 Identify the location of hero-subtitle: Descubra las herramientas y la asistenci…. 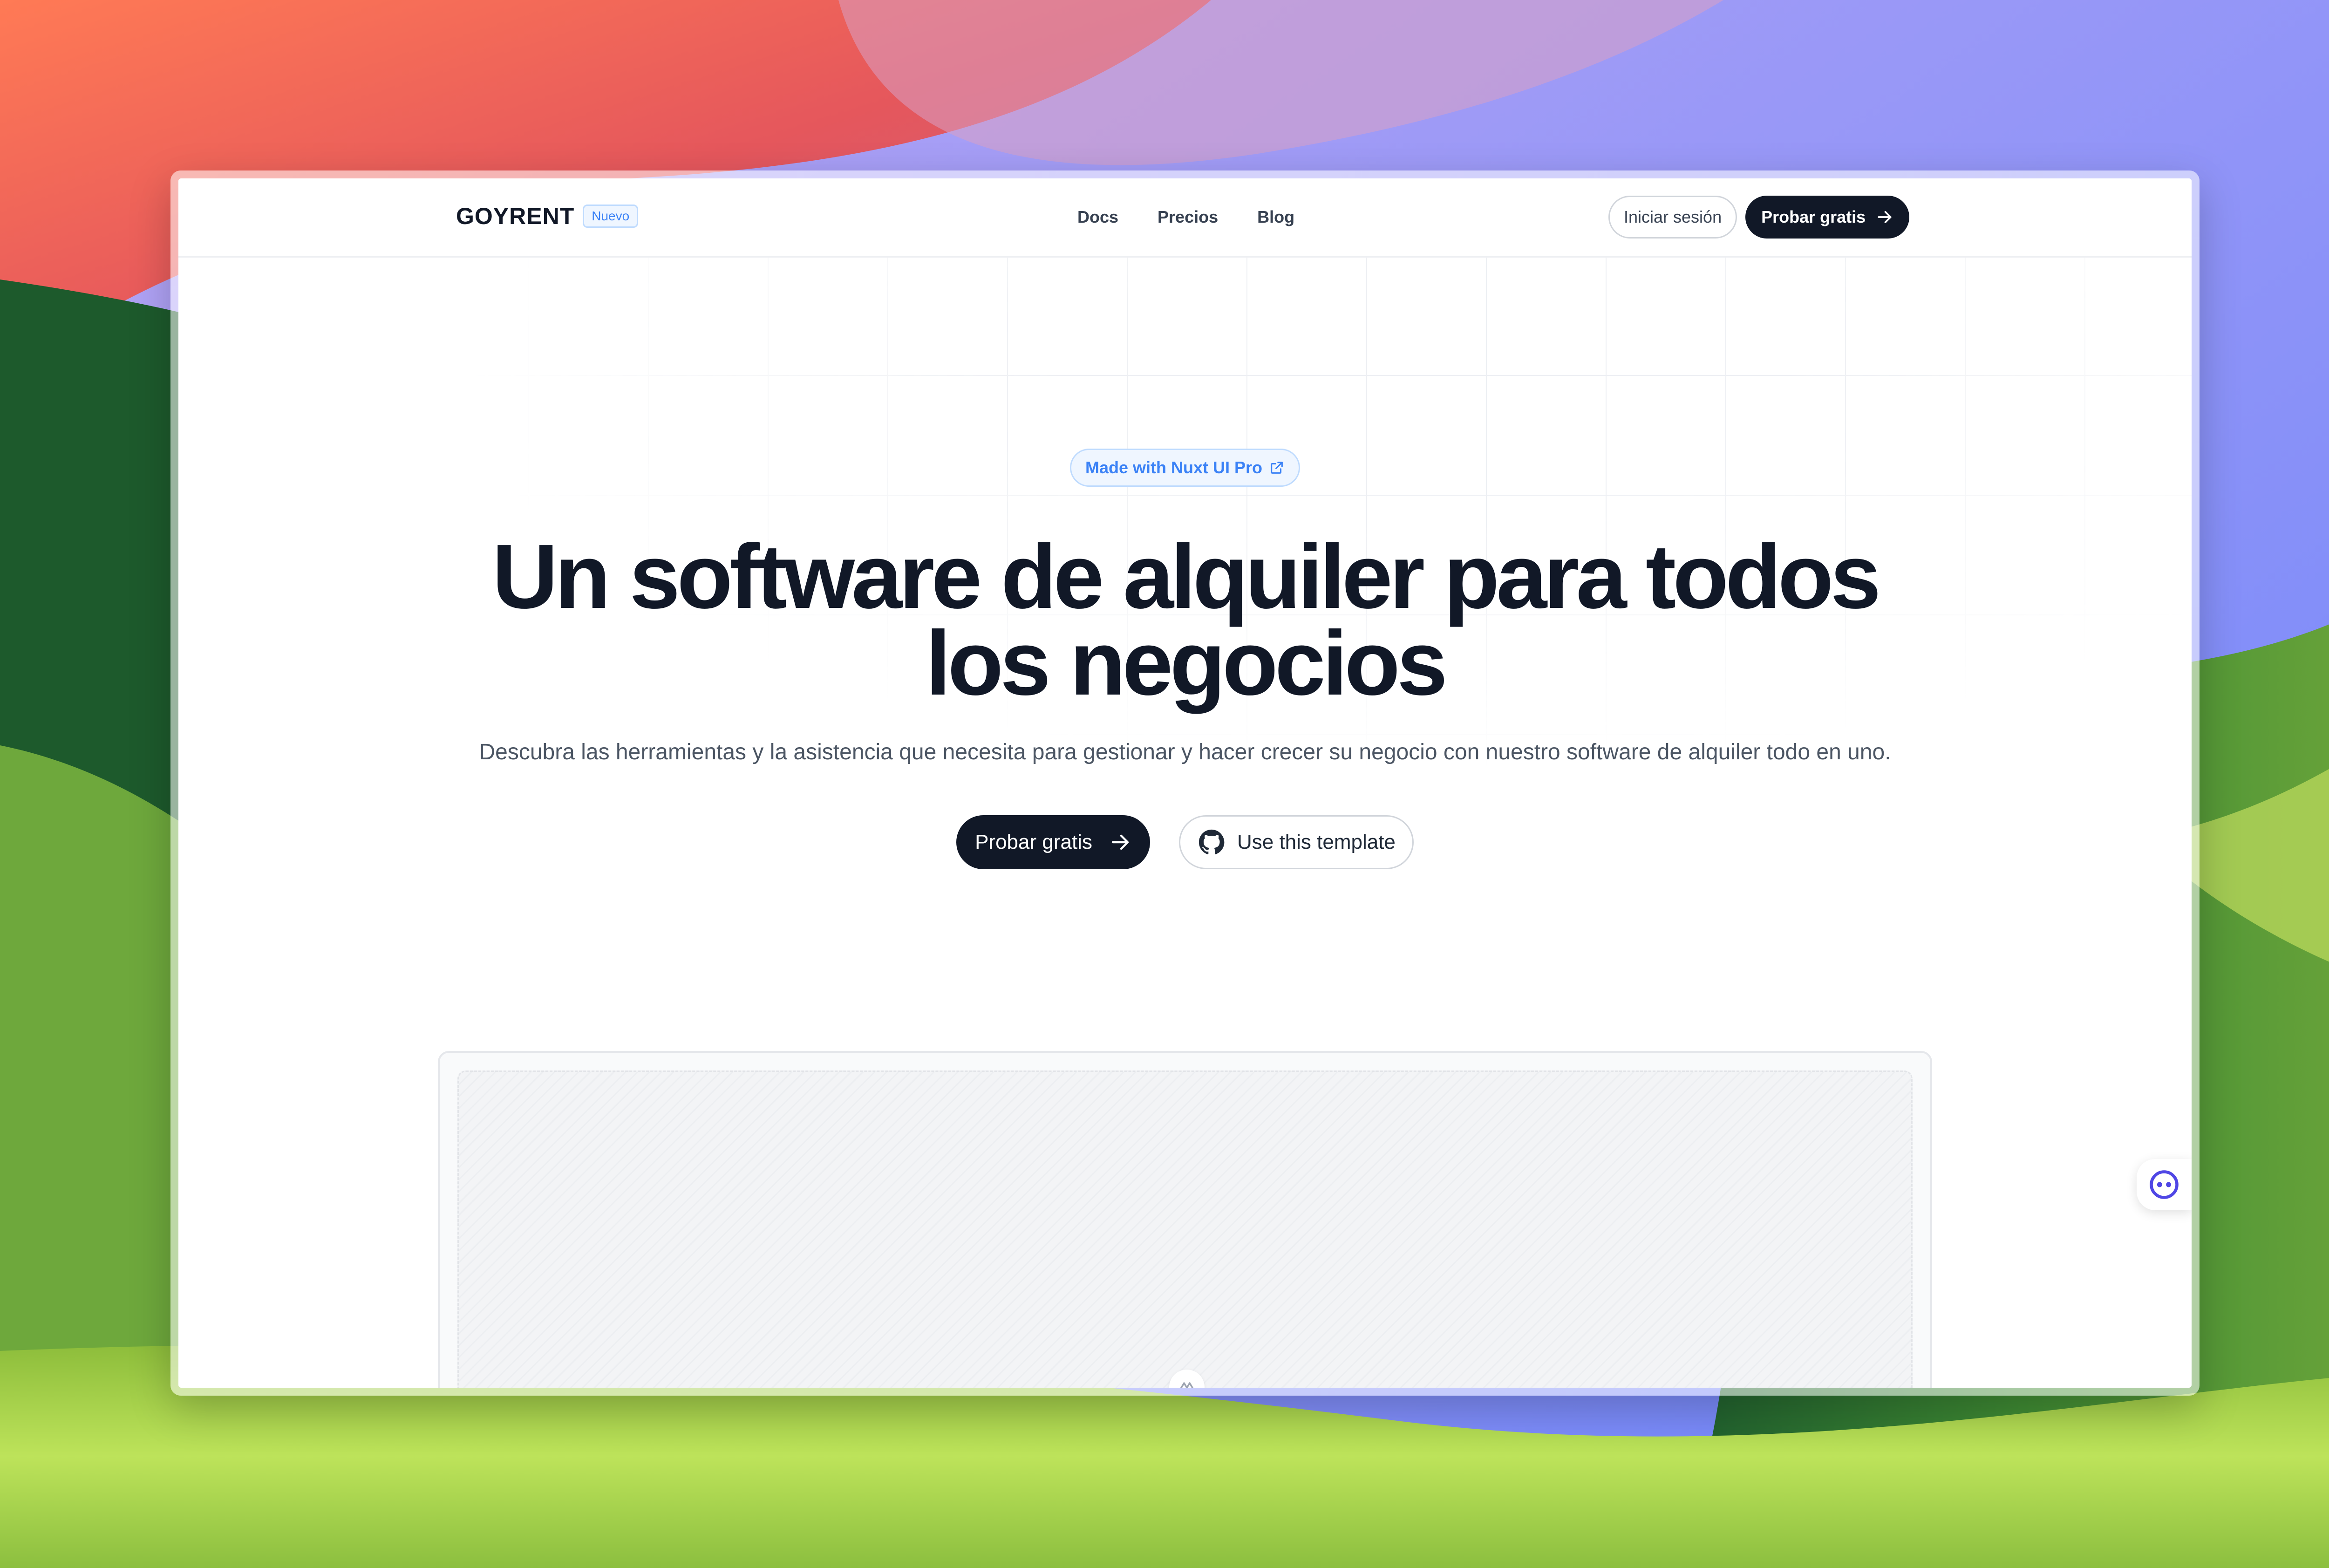
(1185, 752).